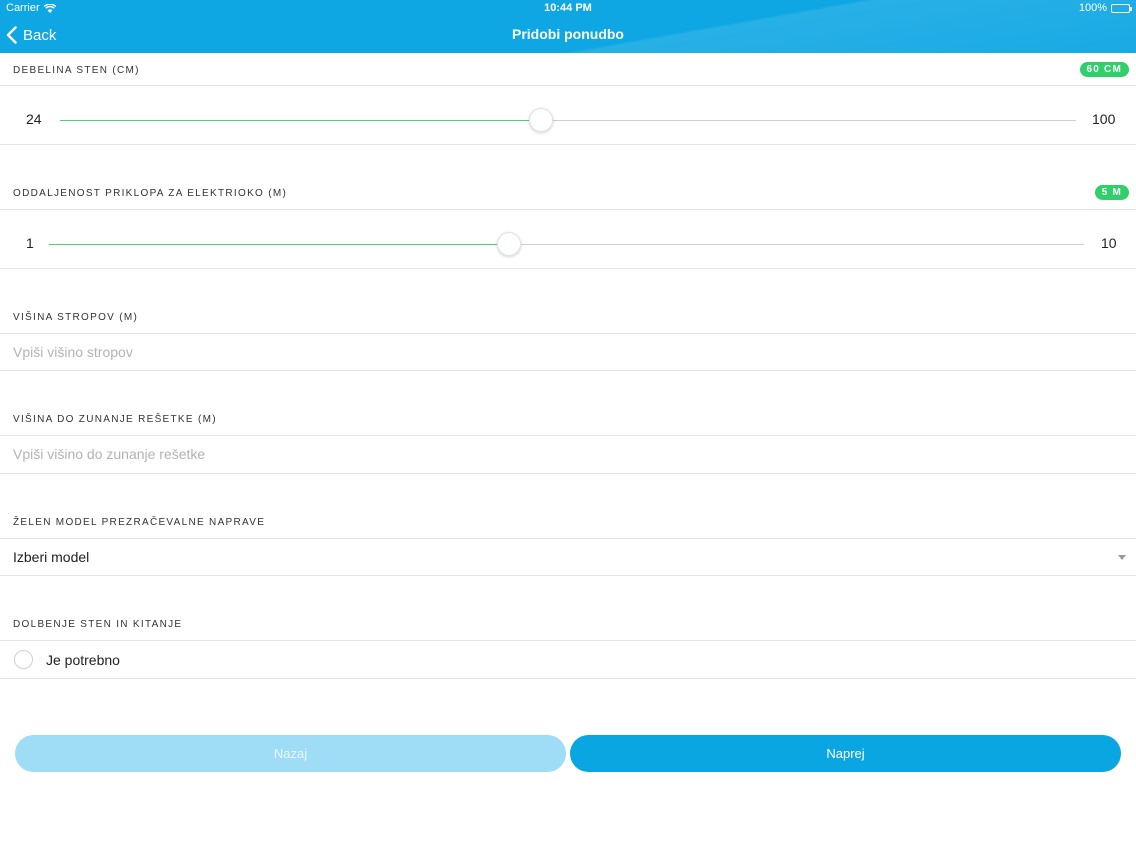 This screenshot has width=1136, height=852. Describe the element at coordinates (1111, 192) in the screenshot. I see `power-distance-badge: 5 M` at that location.